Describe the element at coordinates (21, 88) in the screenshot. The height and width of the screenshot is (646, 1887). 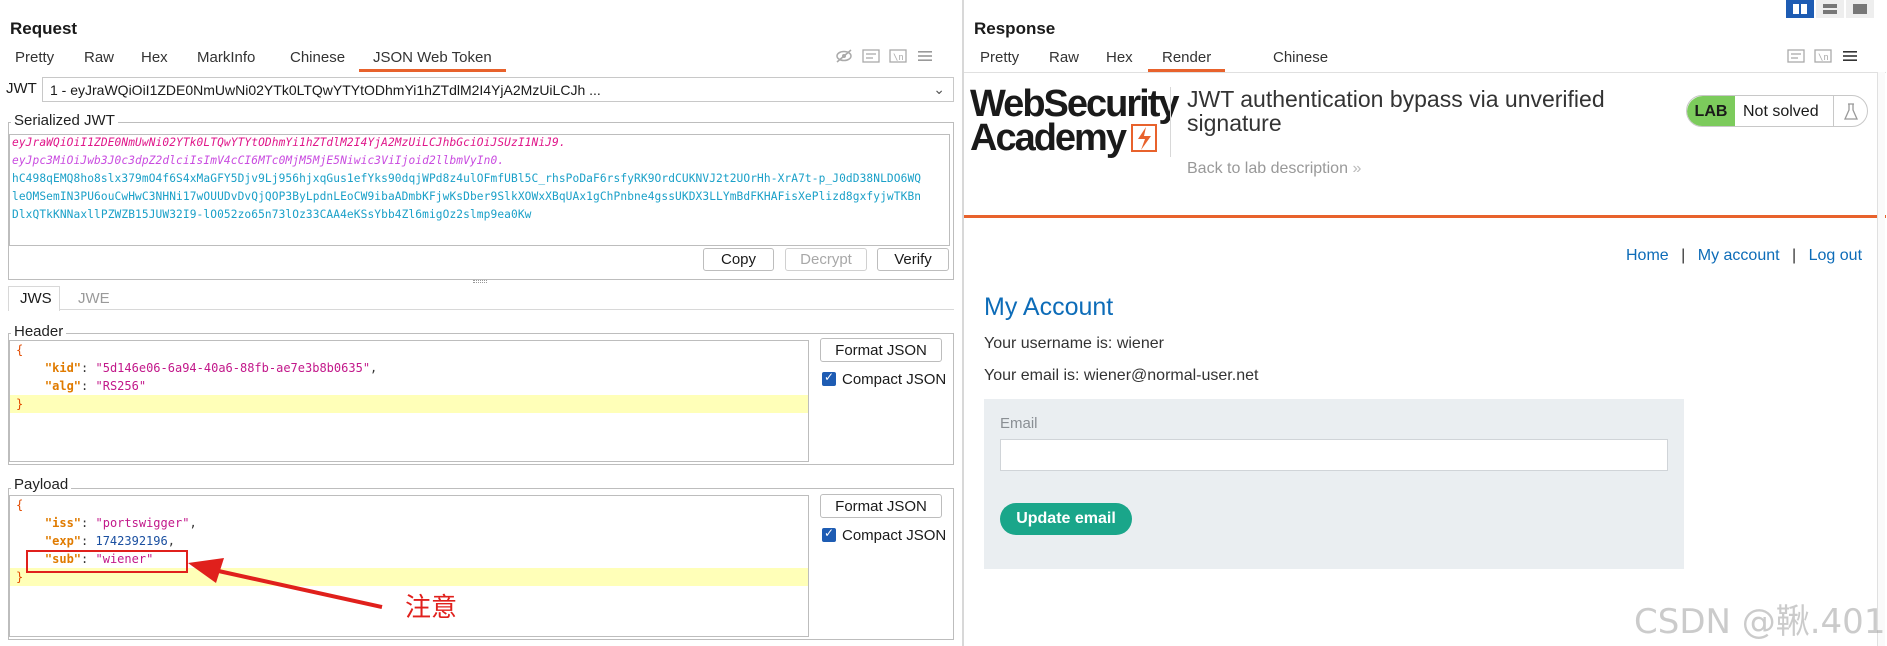
I see `jwt-label: JWT` at that location.